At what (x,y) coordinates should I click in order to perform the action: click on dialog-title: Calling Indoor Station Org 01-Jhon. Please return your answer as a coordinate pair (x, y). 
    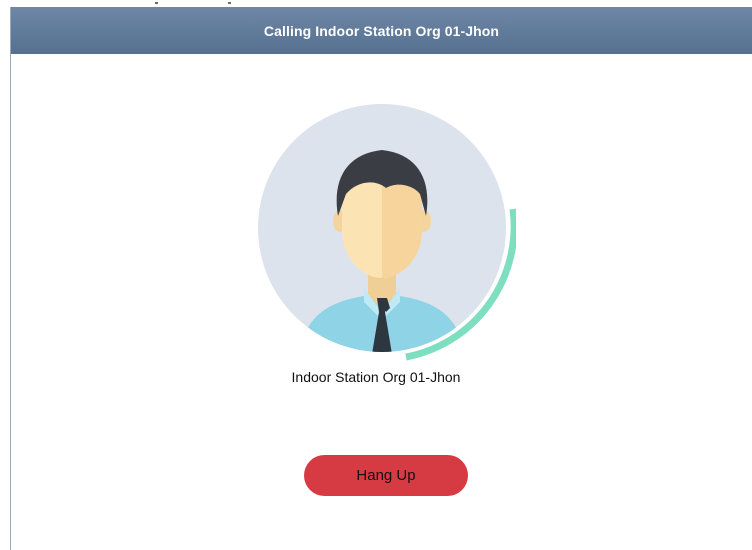
    Looking at the image, I should click on (381, 30).